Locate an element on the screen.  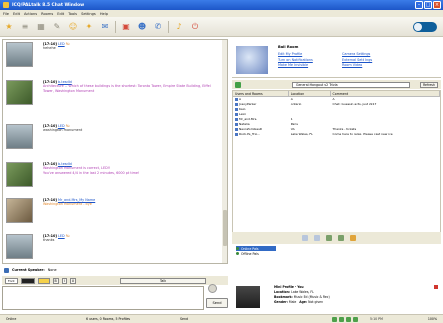
minimize-icon: – is located at coordinates (419, 5).